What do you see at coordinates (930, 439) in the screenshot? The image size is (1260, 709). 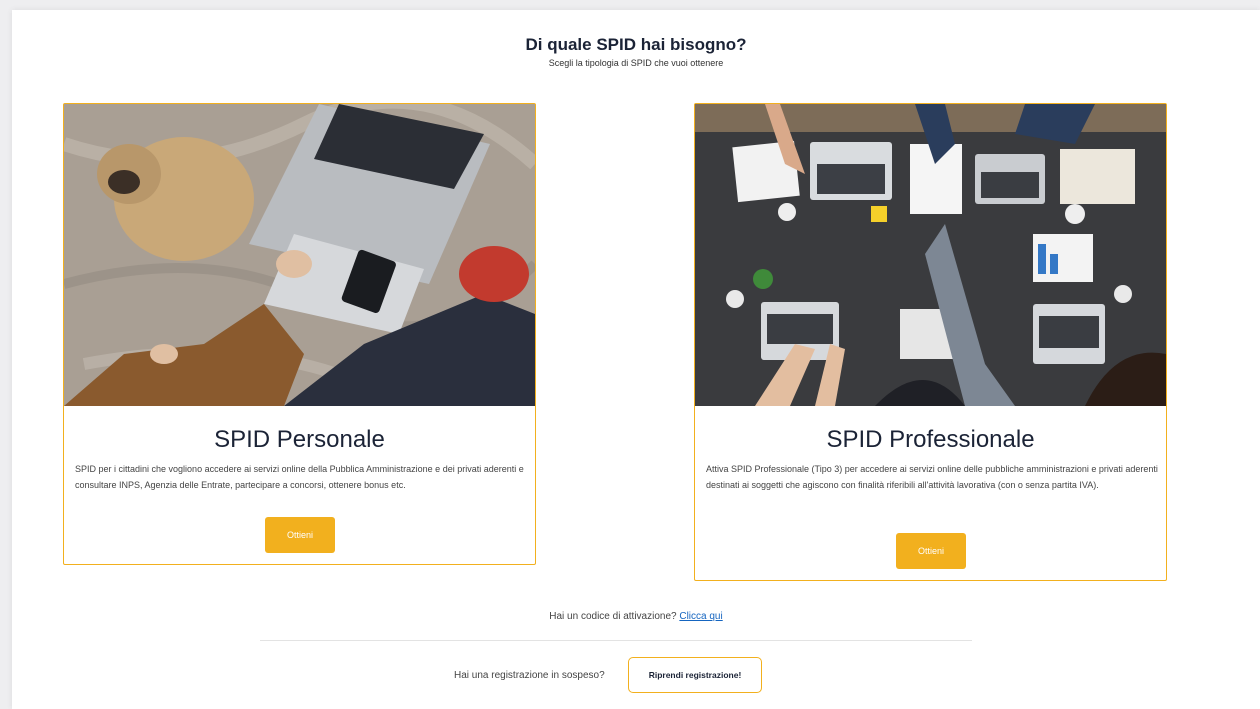 I see `card-title: SPID Professionale` at bounding box center [930, 439].